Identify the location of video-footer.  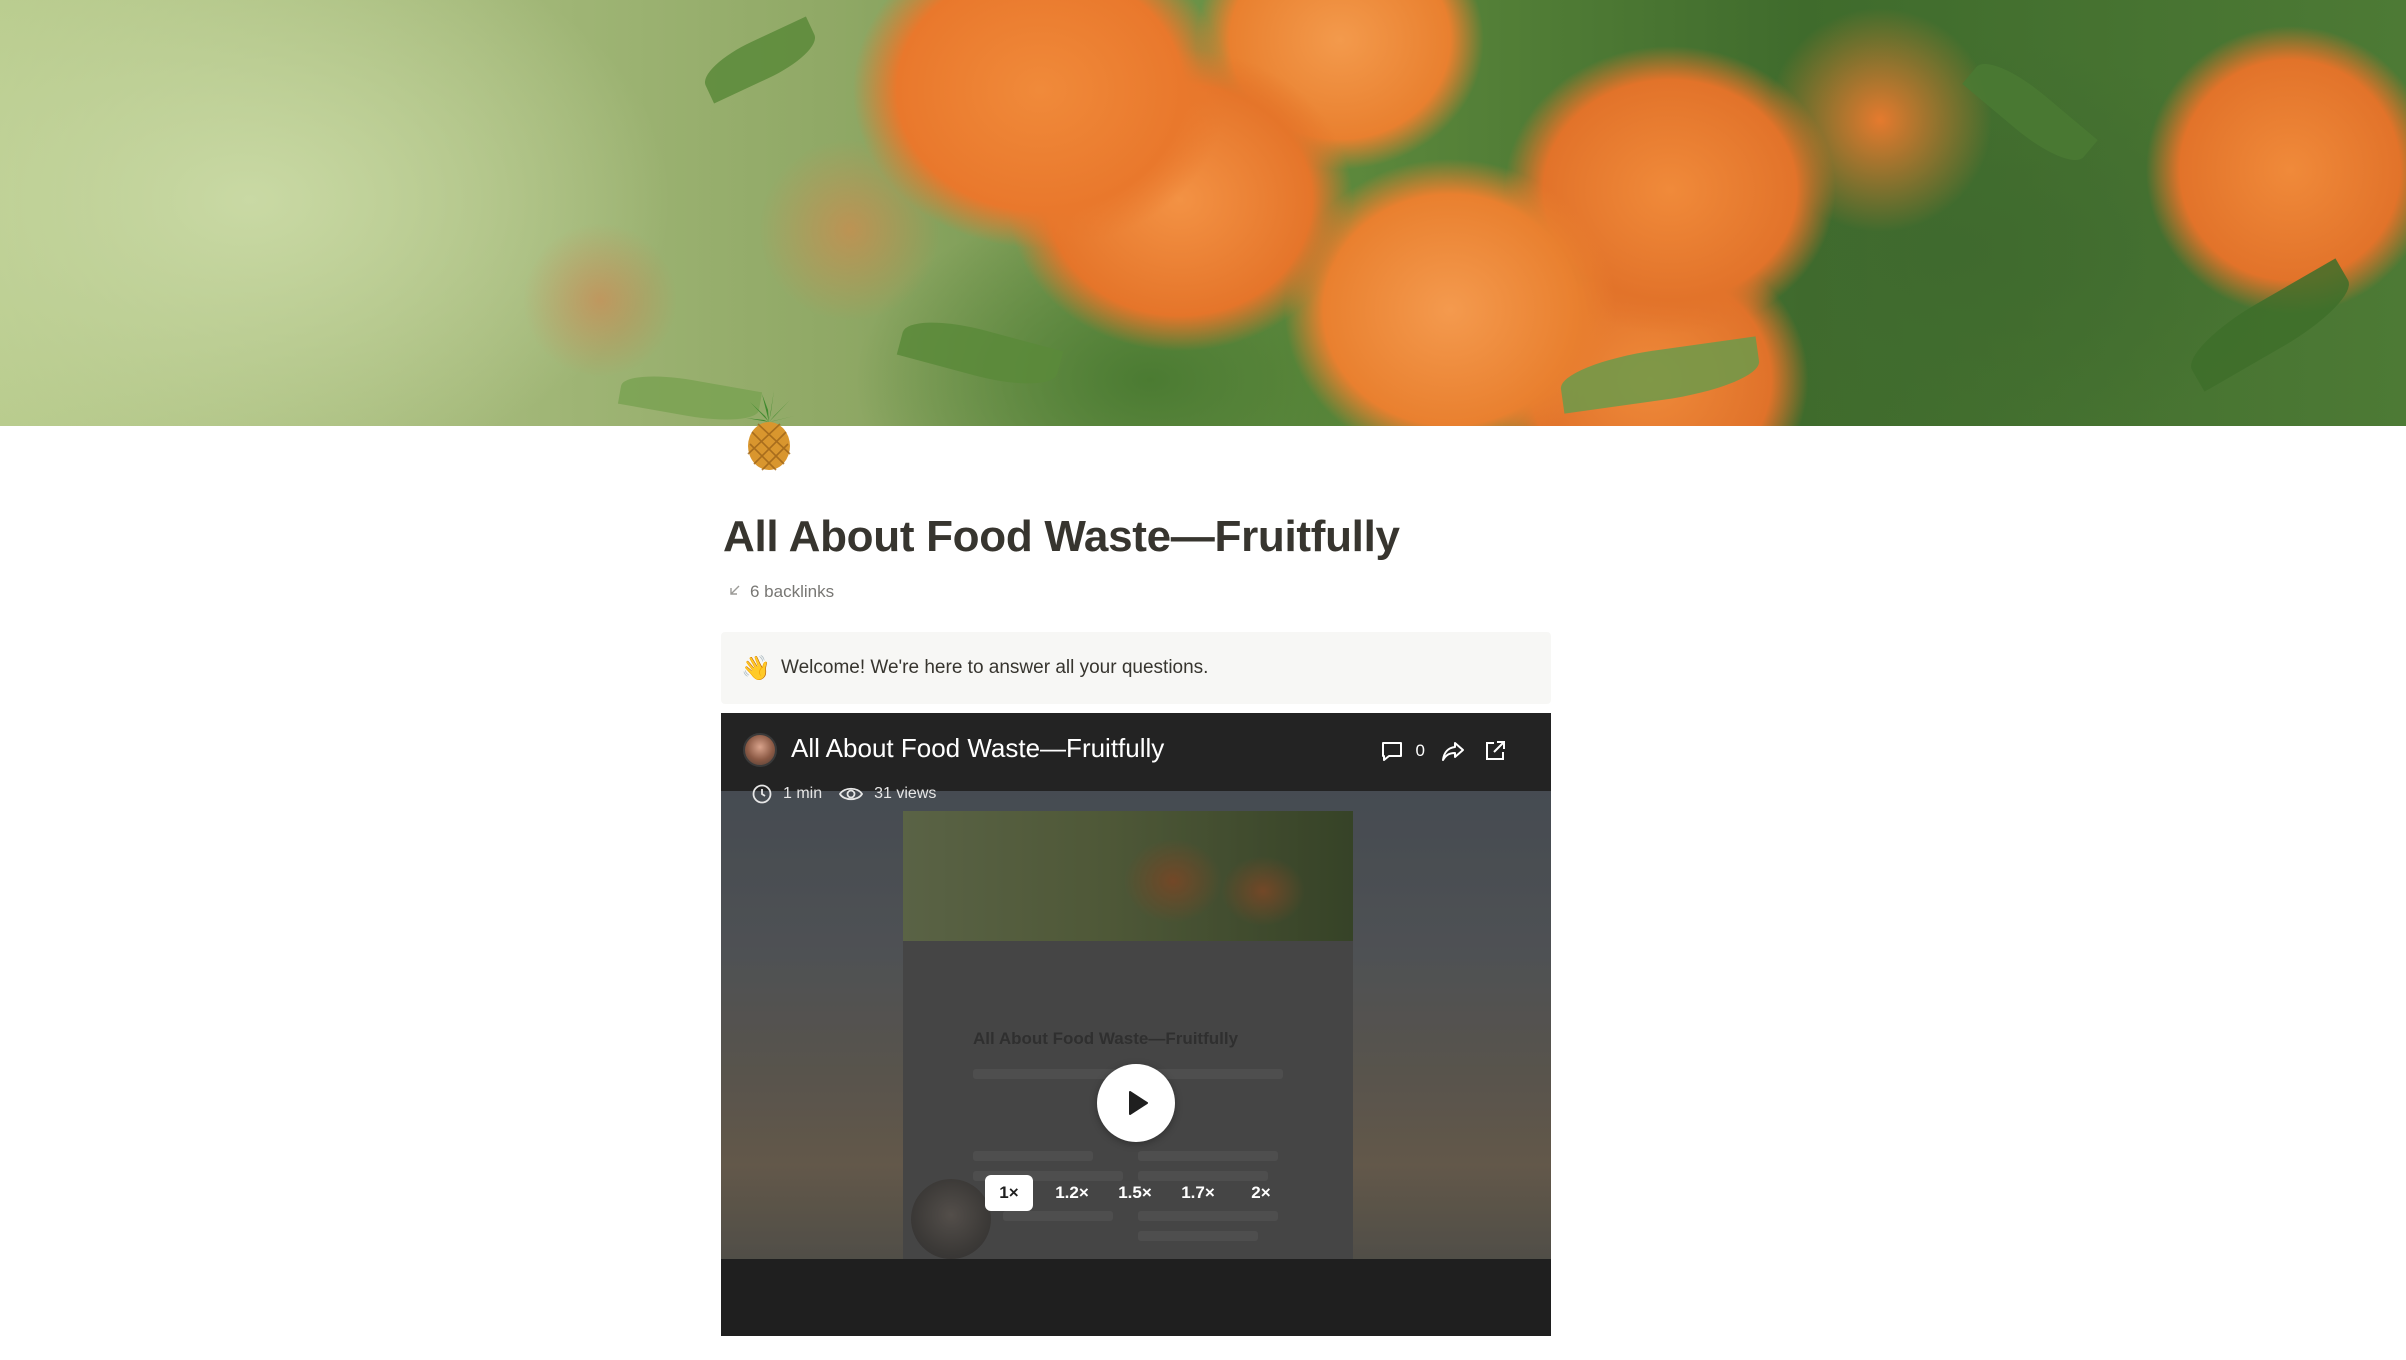
(1136, 1297).